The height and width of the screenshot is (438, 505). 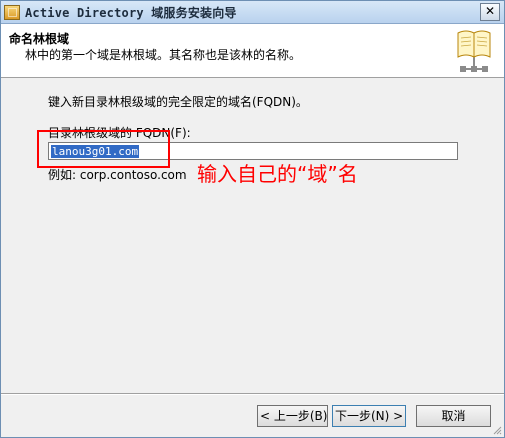 I want to click on annotation-text: 输入自己的“域”名, so click(x=277, y=174).